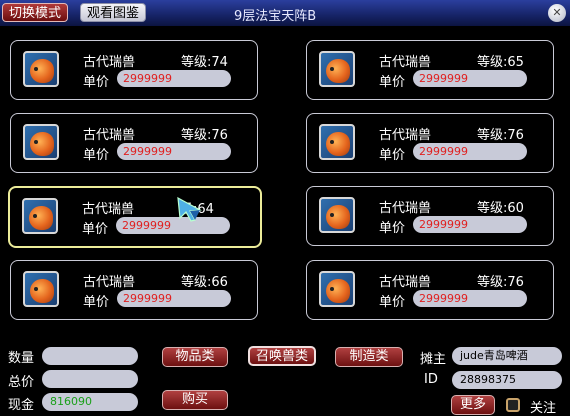  I want to click on listing-card: 古代瑞兽 等级:65 单价 2999999, so click(430, 70).